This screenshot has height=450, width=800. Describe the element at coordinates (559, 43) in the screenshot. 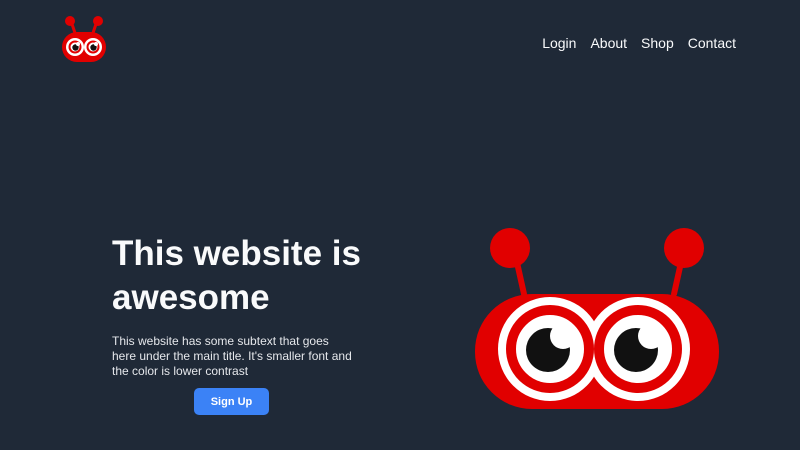

I see `nav-link-login: Login` at that location.